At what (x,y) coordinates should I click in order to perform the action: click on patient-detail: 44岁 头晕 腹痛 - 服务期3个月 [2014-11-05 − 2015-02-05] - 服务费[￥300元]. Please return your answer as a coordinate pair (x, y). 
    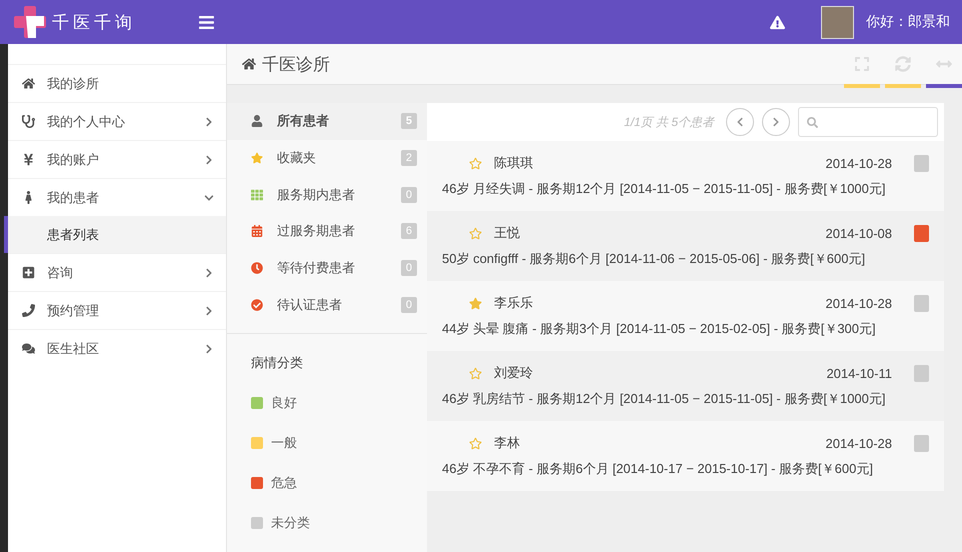
    Looking at the image, I should click on (659, 329).